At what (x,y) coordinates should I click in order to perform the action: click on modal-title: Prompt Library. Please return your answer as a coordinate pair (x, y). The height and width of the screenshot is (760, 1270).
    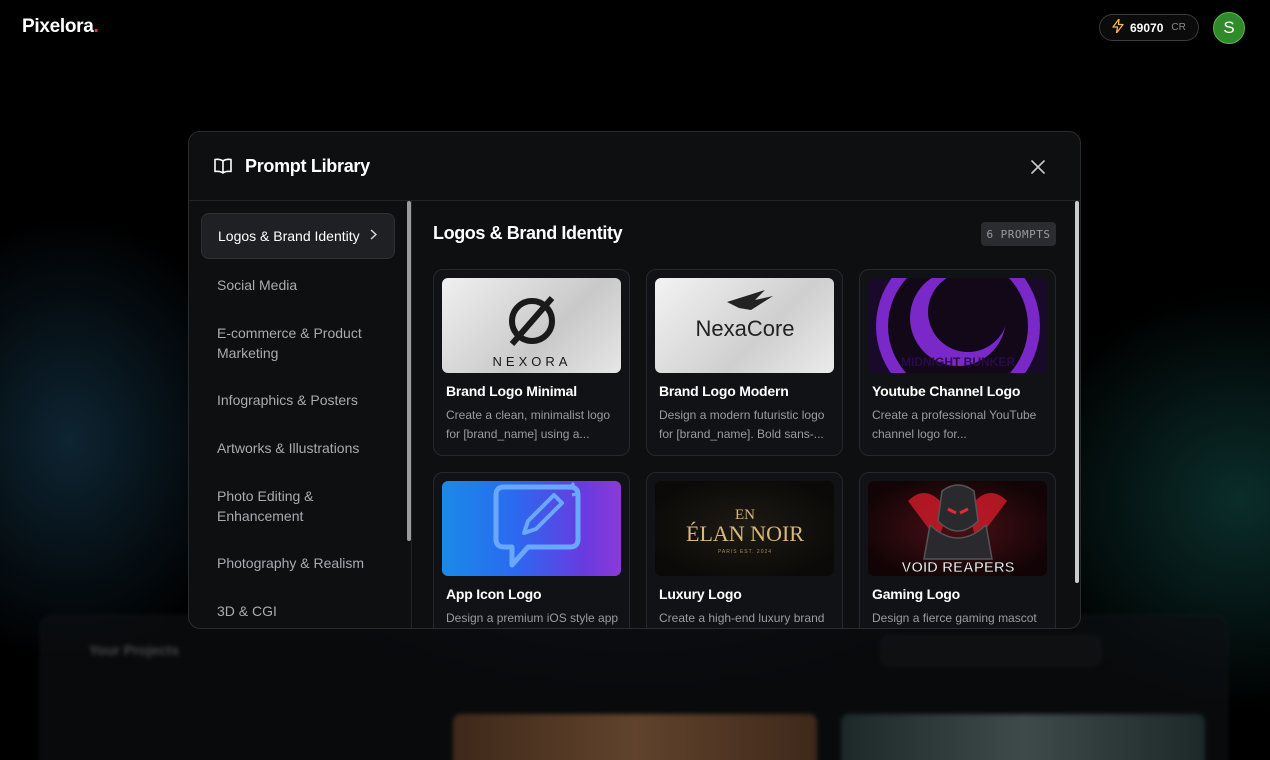
    Looking at the image, I should click on (307, 166).